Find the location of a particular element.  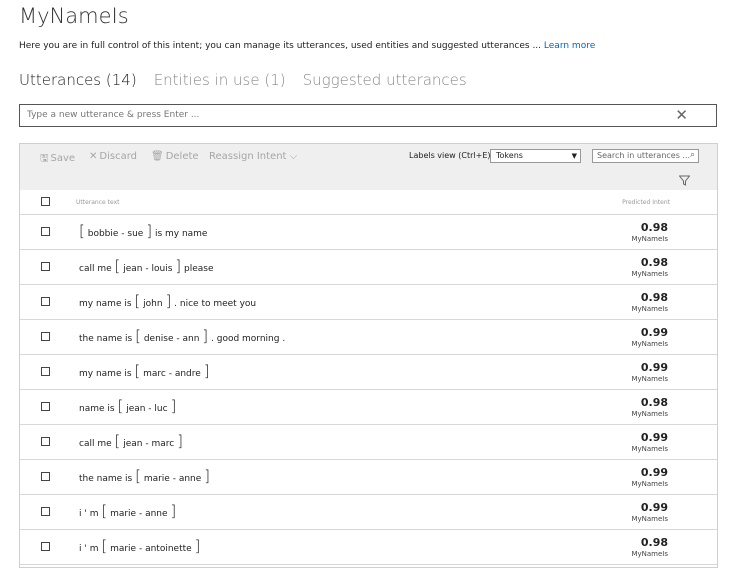

select-all-checkbox is located at coordinates (45, 201).